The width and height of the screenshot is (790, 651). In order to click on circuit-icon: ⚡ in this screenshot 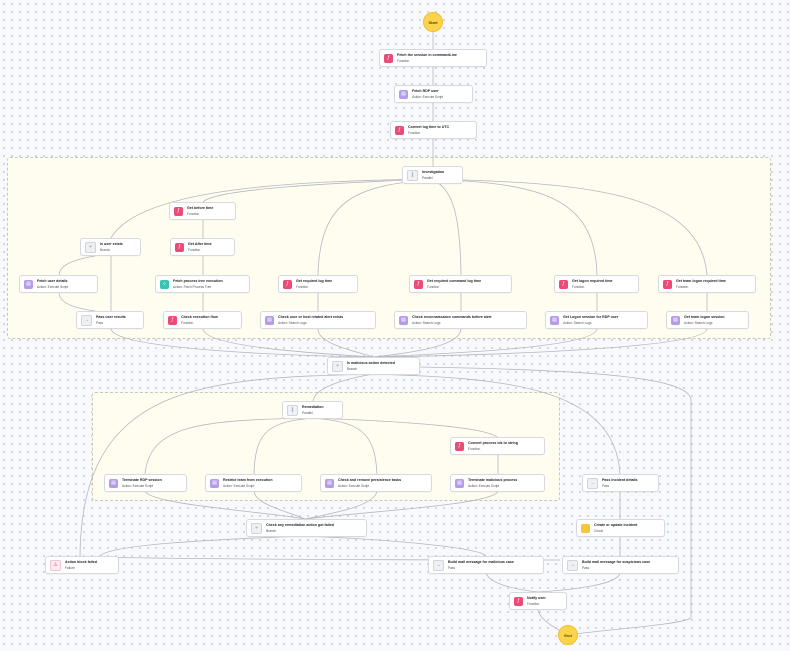, I will do `click(585, 528)`.